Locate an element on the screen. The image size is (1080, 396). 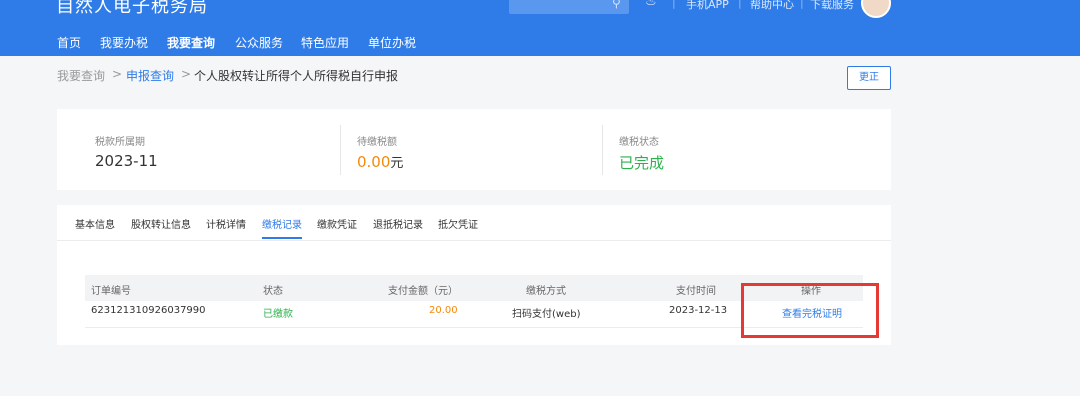
tax-due: 0.00元 is located at coordinates (380, 161).